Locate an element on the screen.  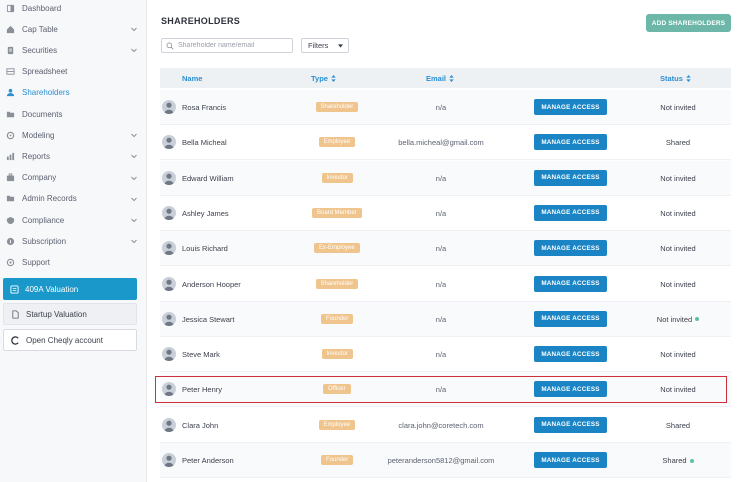
sidebar-item-dashboard: Dashboard is located at coordinates (73, 9).